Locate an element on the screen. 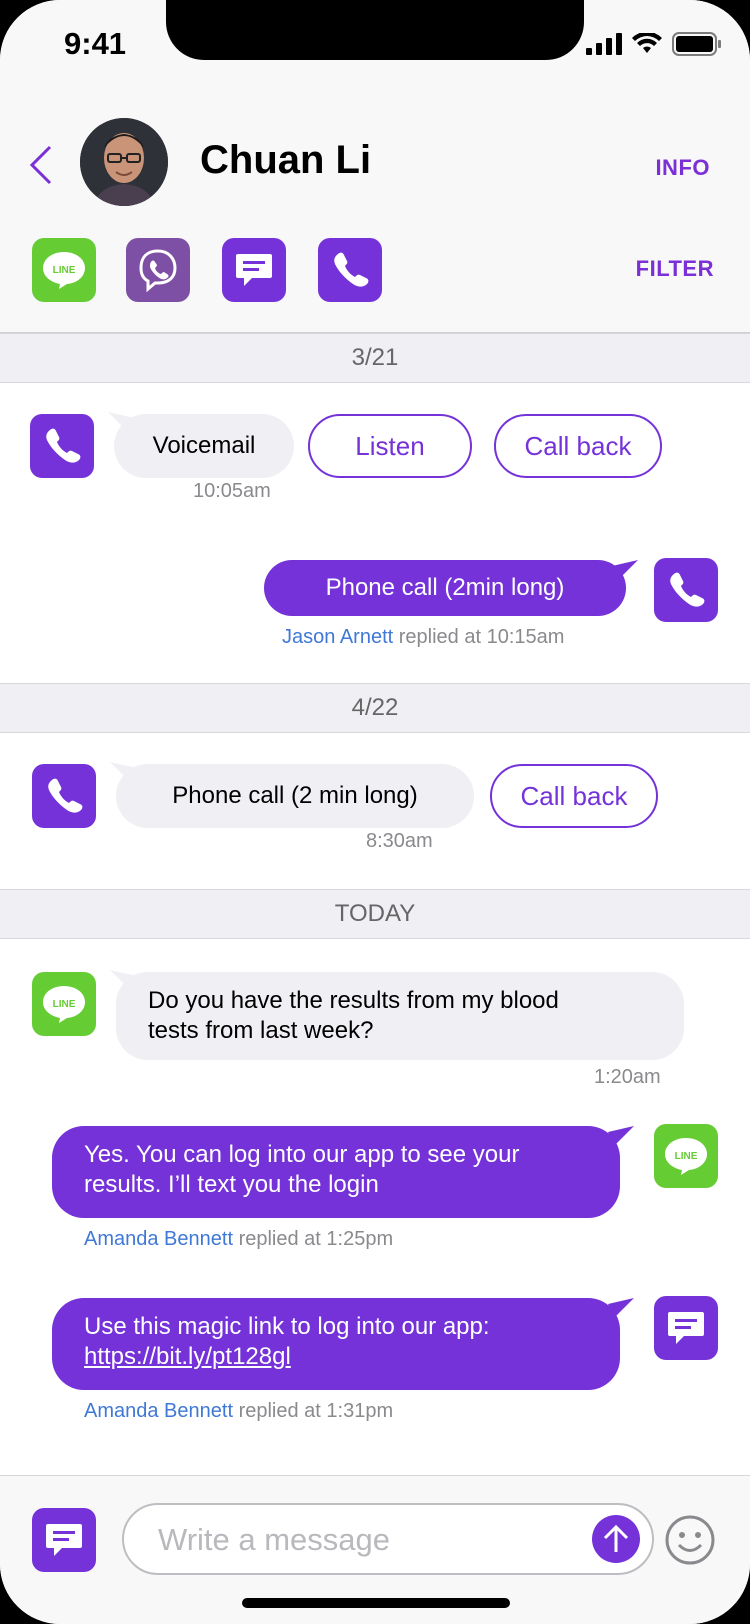 Image resolution: width=750 pixels, height=1624 pixels. reply-meta: Jason Arnett replied at 10:15am is located at coordinates (423, 637).